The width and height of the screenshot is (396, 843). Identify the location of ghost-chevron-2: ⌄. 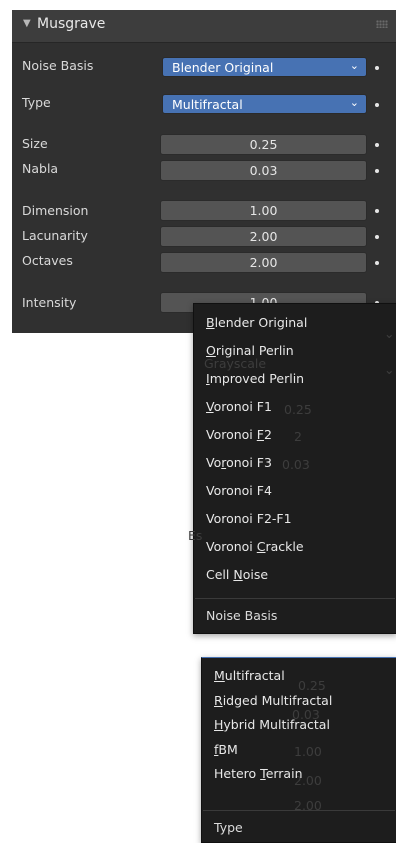
(389, 369).